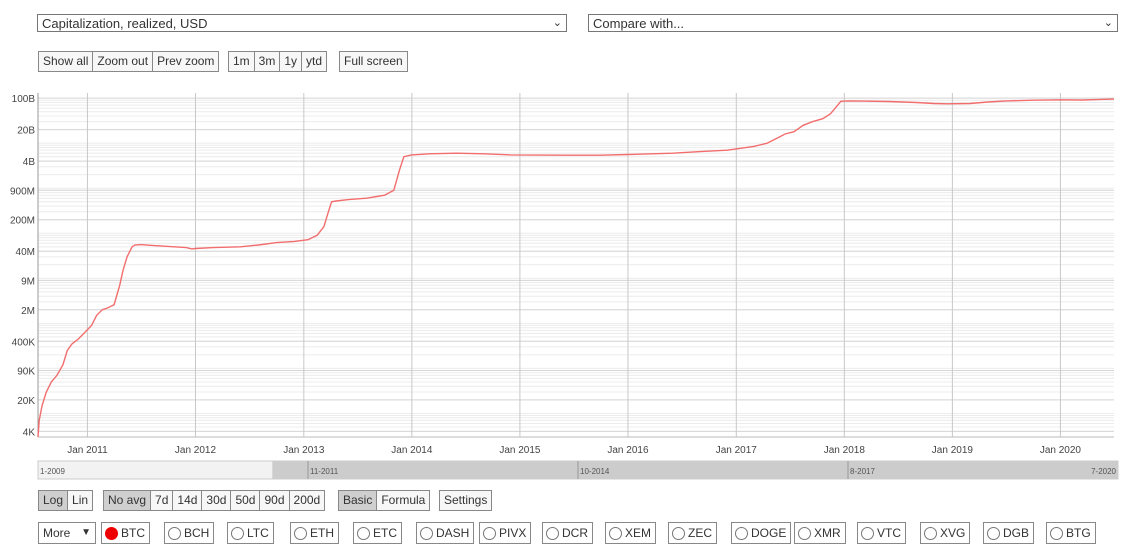 Image resolution: width=1126 pixels, height=550 pixels. I want to click on coin-option-vtc: VTC, so click(881, 533).